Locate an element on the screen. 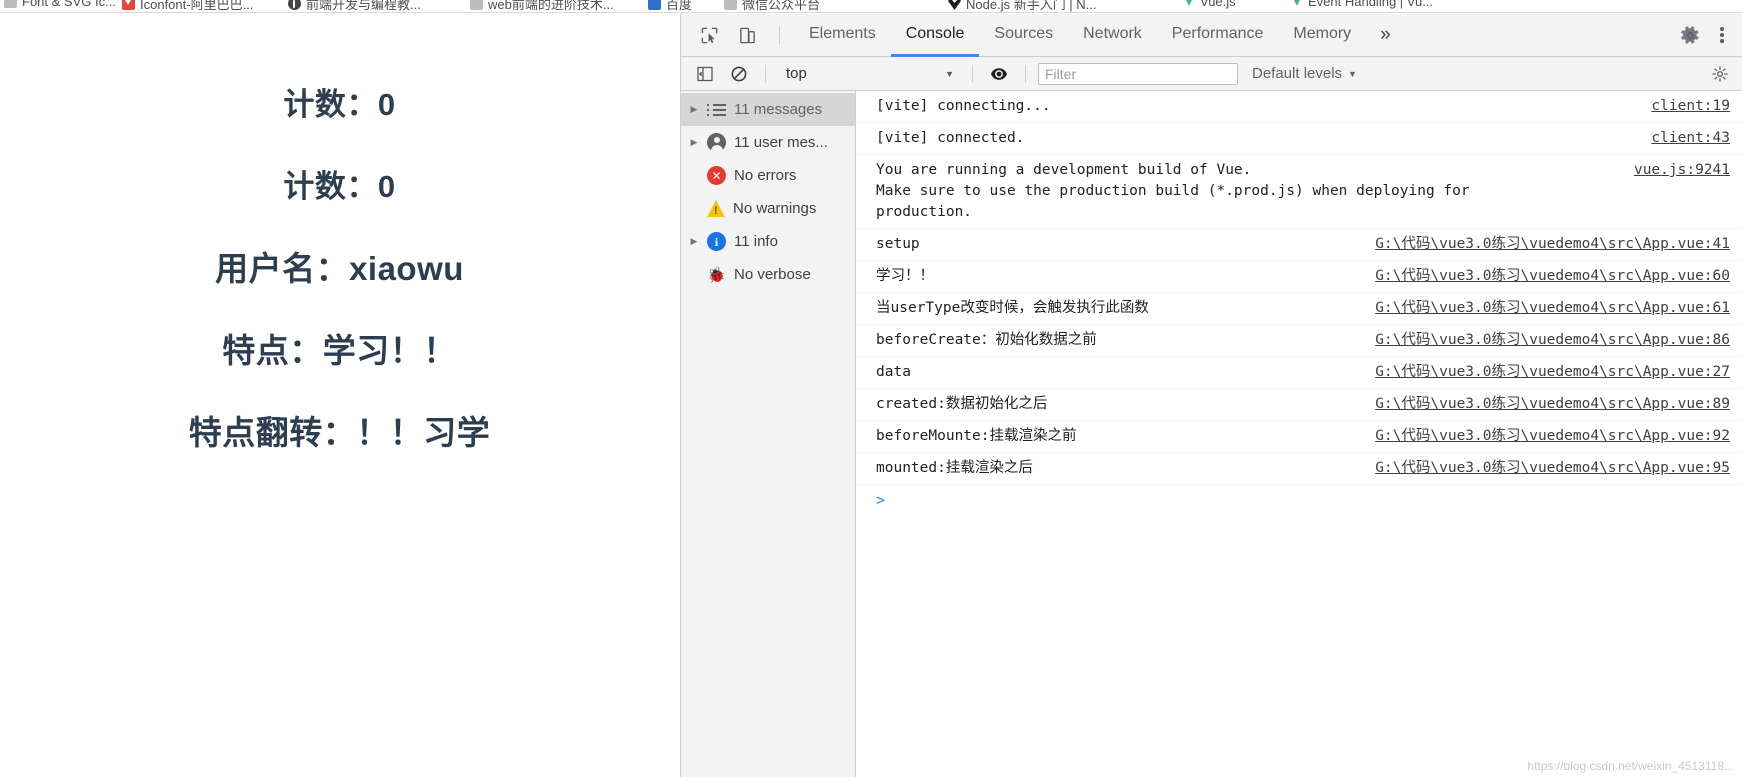 Image resolution: width=1742 pixels, height=777 pixels. tab-elements: Elements is located at coordinates (842, 35).